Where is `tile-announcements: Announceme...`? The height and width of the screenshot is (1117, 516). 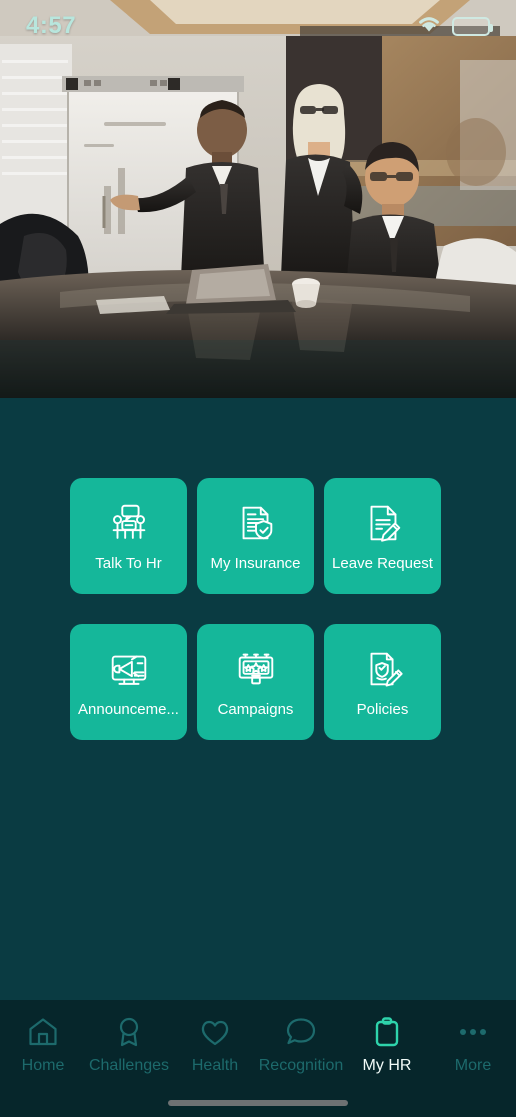
tile-announcements: Announceme... is located at coordinates (128, 682).